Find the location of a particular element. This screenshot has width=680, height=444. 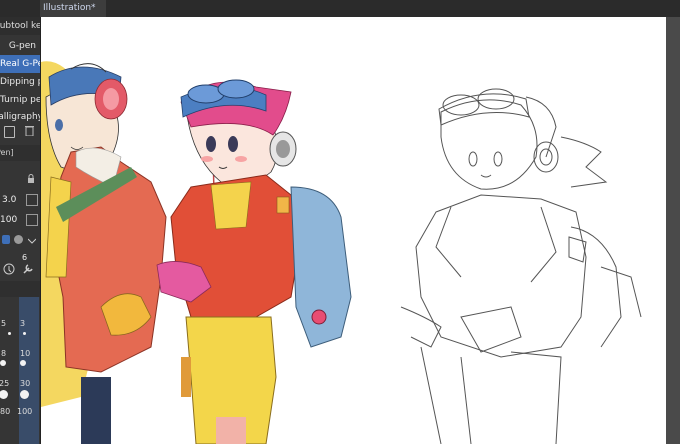

size-preset-label: 5 is located at coordinates (4, 323).